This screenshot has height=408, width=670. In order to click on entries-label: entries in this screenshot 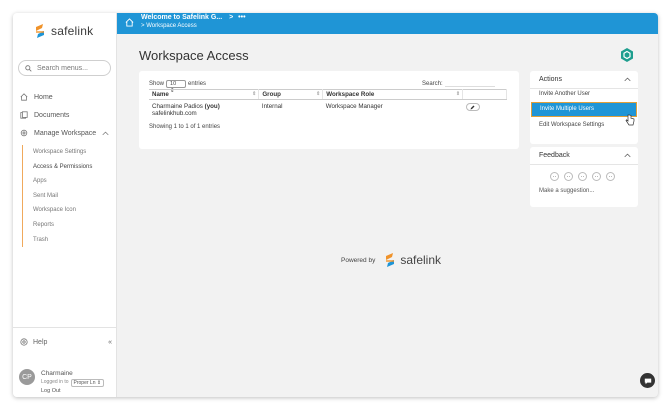, I will do `click(197, 84)`.